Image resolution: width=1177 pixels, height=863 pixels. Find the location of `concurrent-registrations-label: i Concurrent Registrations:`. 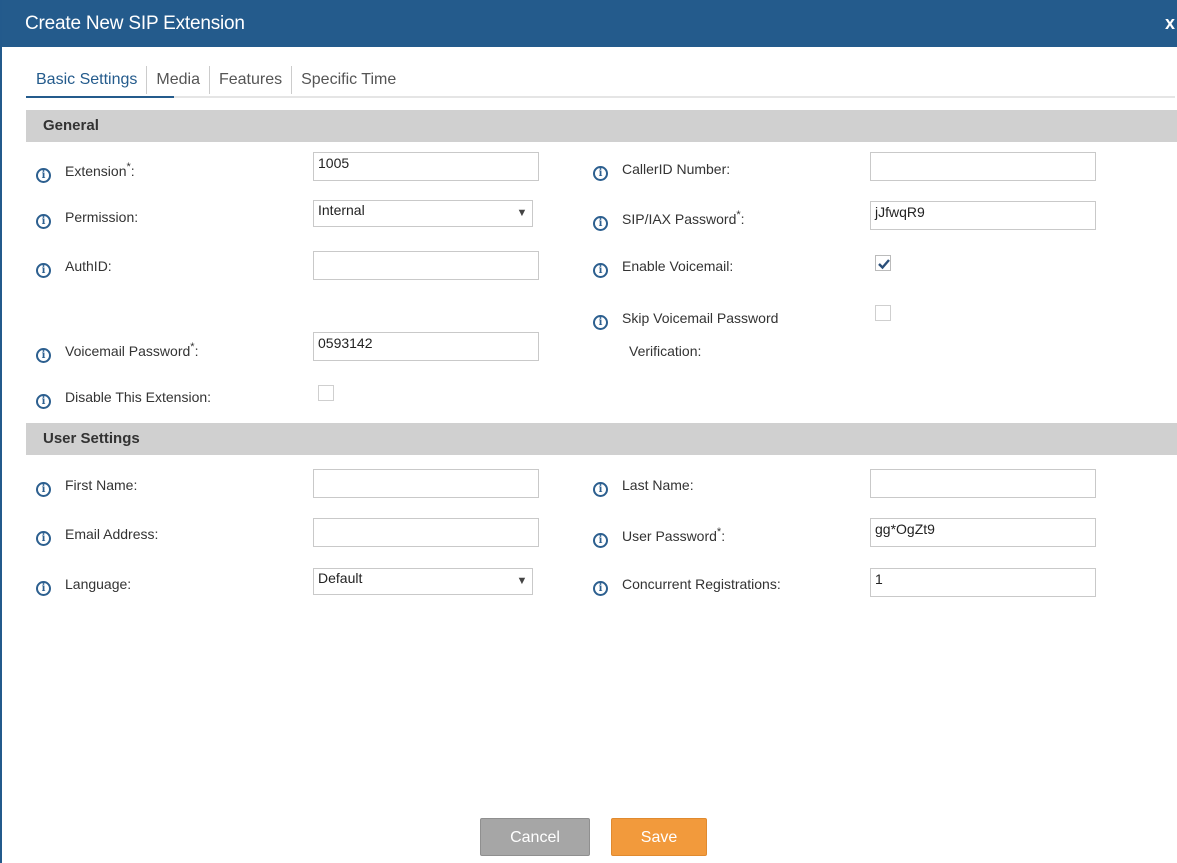

concurrent-registrations-label: i Concurrent Registrations: is located at coordinates (687, 586).